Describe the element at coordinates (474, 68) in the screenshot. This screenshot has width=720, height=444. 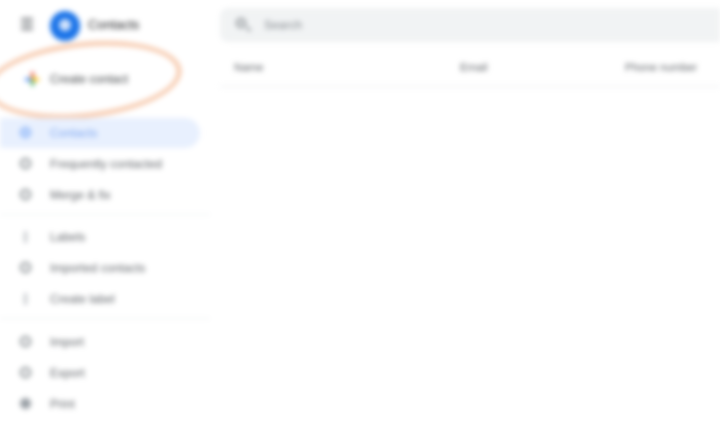
I see `column-header-email: Email` at that location.